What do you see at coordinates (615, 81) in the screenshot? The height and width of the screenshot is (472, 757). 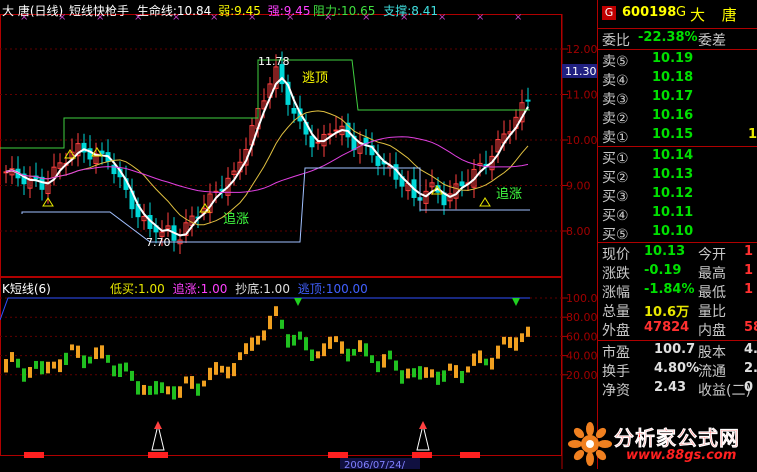 I see `ask-label: 卖④` at bounding box center [615, 81].